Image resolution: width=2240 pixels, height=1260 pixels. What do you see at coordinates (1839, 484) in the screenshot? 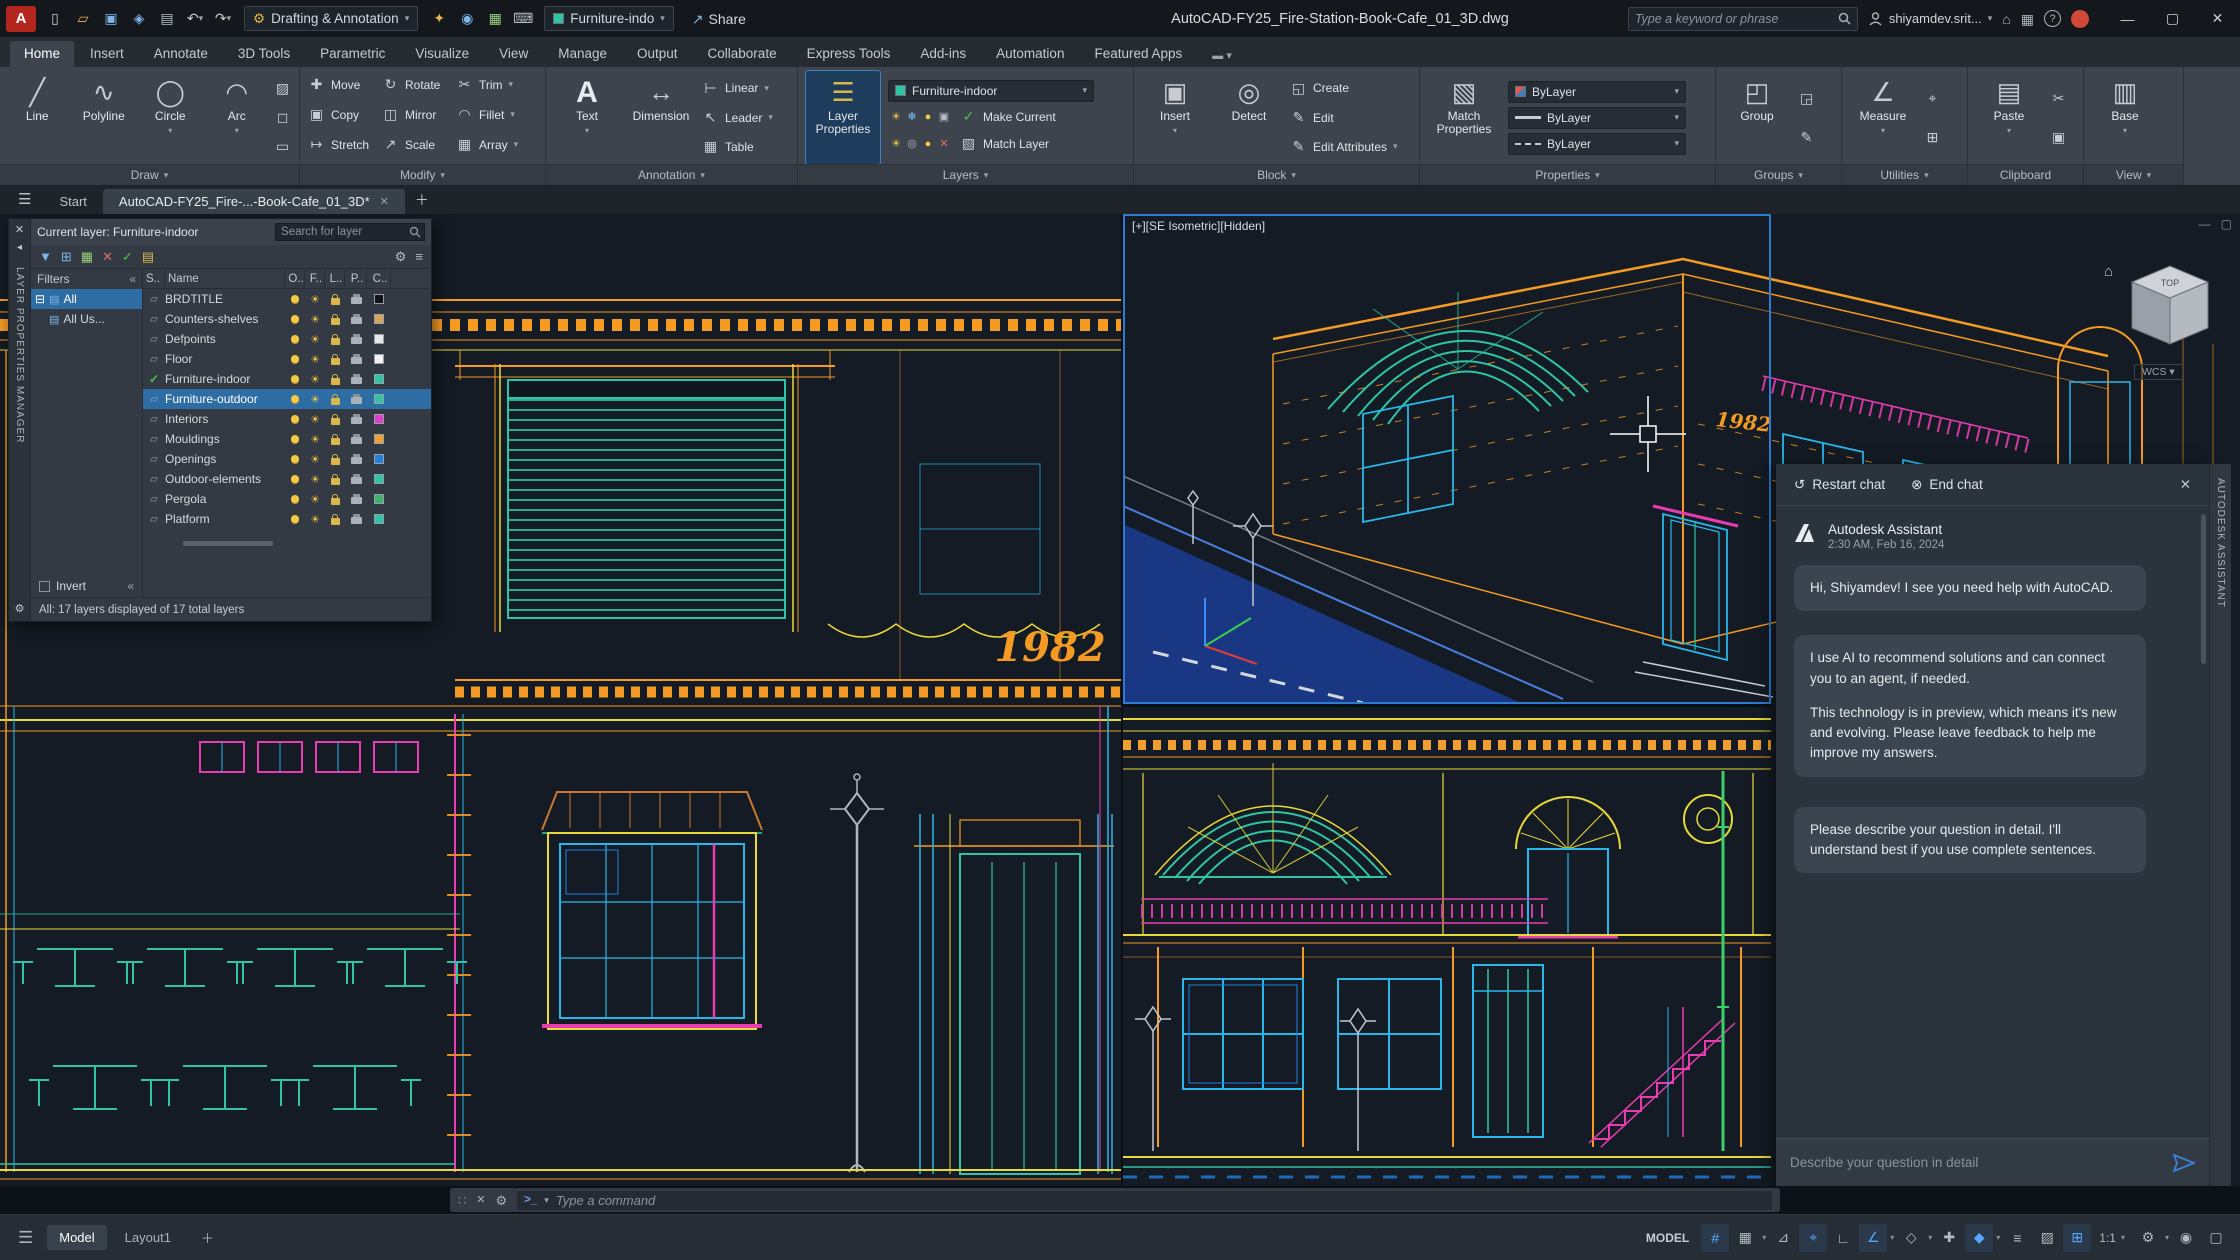
I see `restart-chat-button: ↺ Restart chat` at bounding box center [1839, 484].